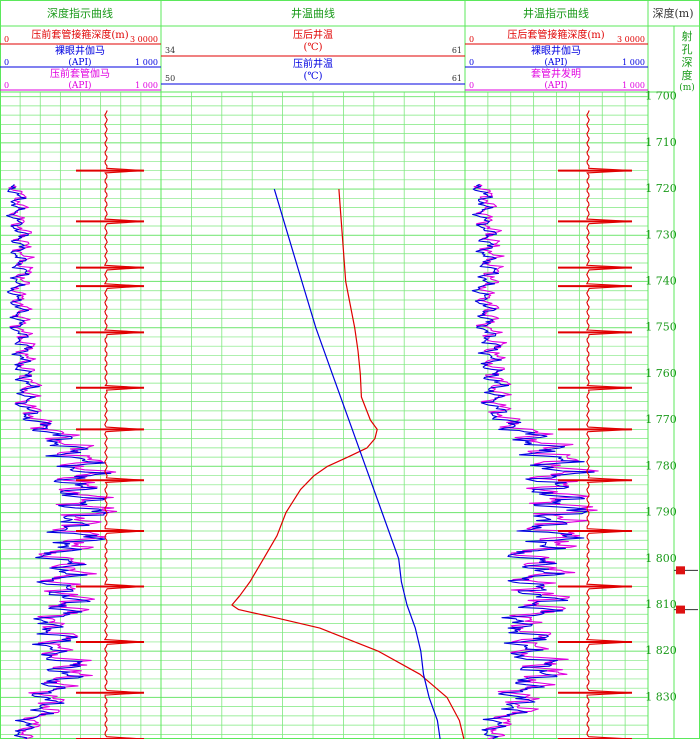 The image size is (700, 739). I want to click on depth-tick-label: 1 810, so click(661, 604).